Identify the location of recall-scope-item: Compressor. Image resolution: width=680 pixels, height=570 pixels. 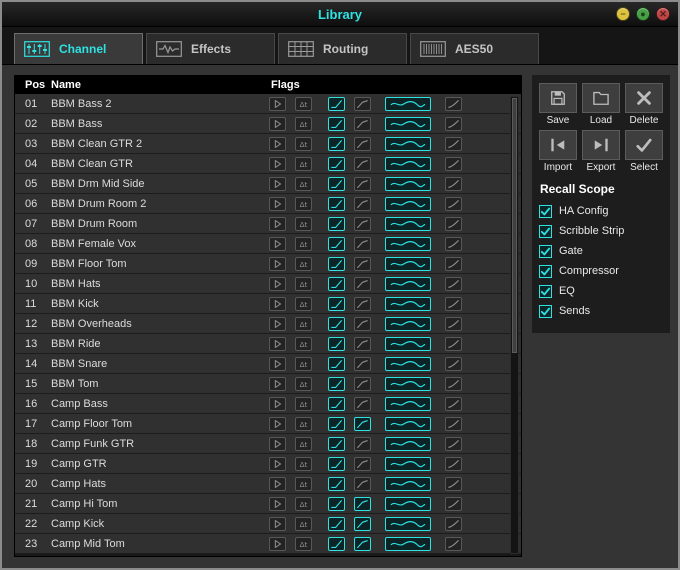
(600, 271).